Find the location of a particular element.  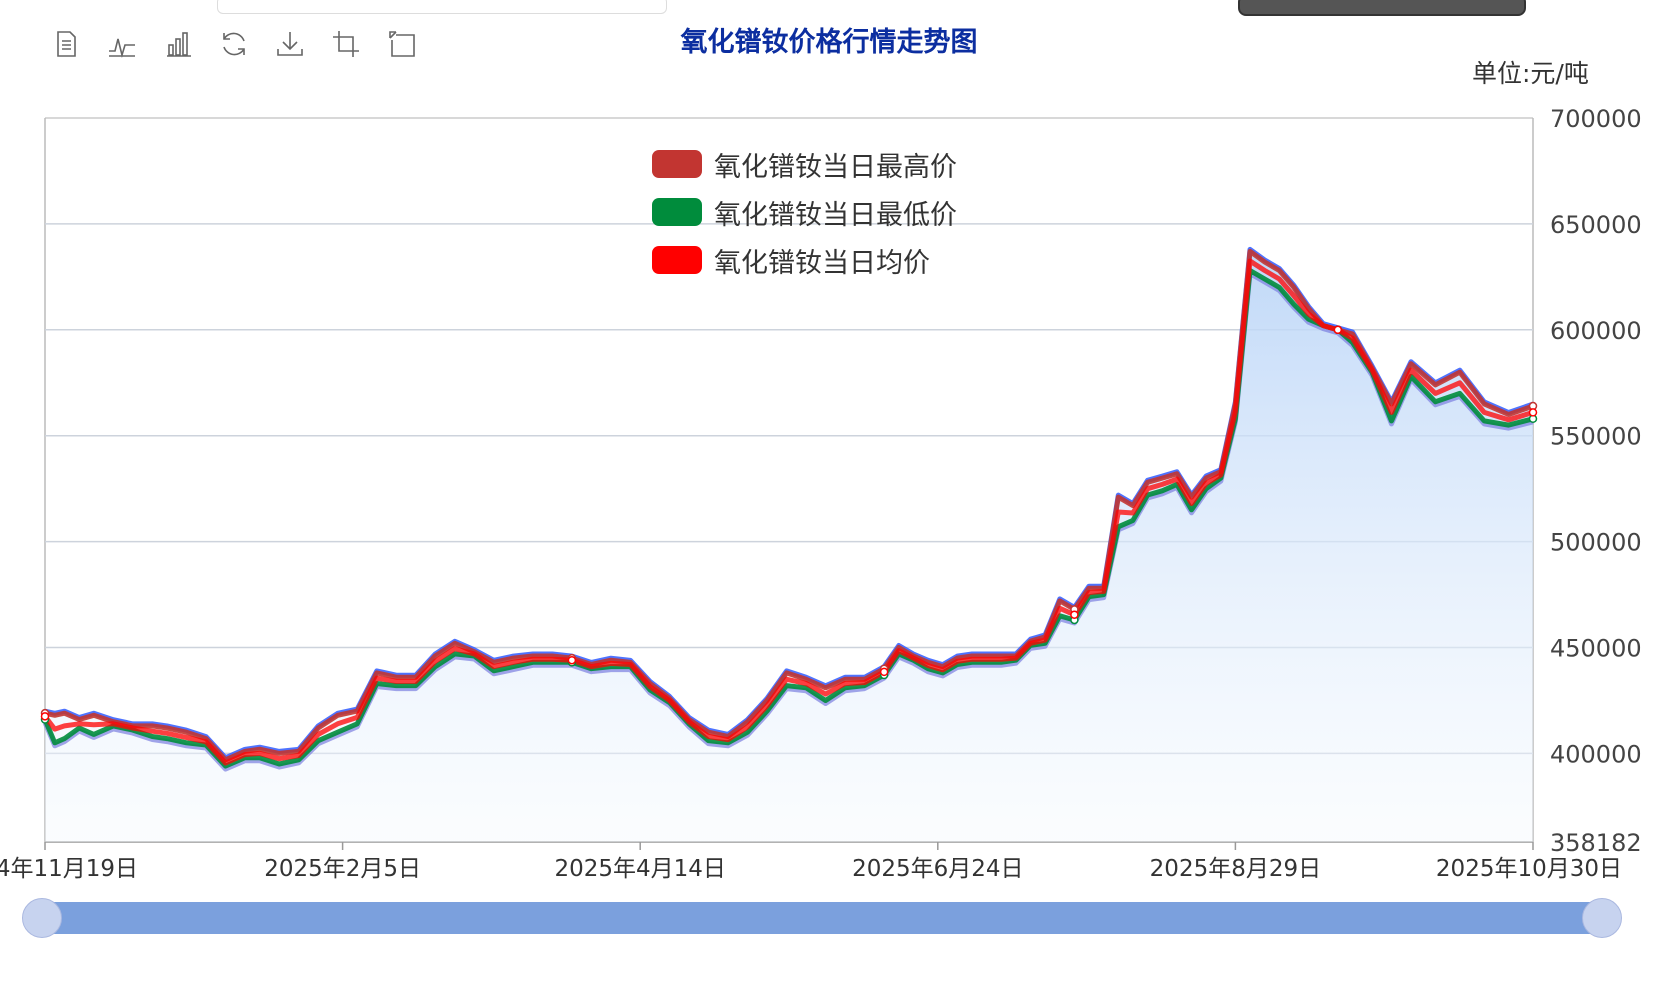

datazoom-left-handle is located at coordinates (42, 918).